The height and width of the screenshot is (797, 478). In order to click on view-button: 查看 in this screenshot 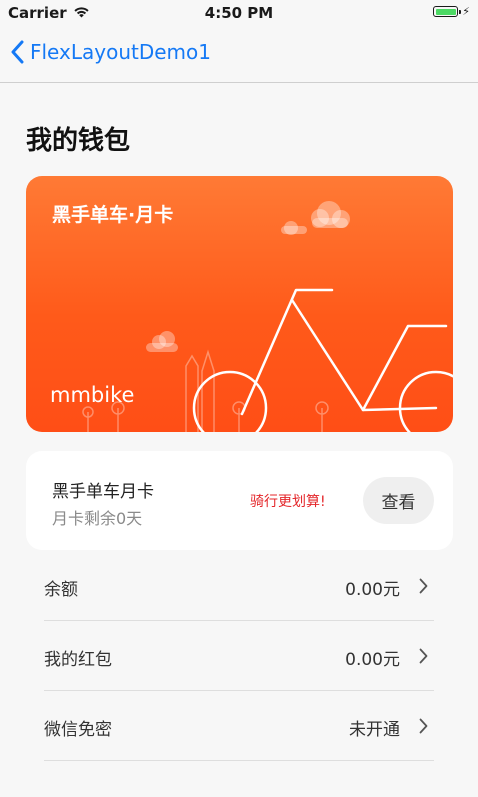, I will do `click(398, 500)`.